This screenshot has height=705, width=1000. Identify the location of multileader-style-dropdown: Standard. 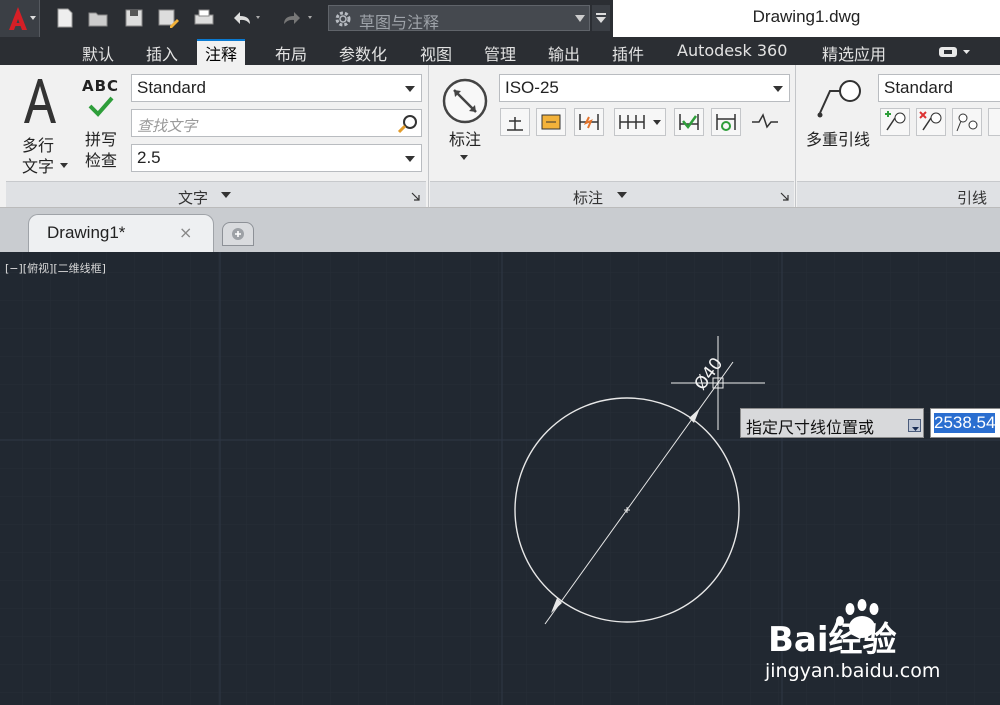
(939, 88).